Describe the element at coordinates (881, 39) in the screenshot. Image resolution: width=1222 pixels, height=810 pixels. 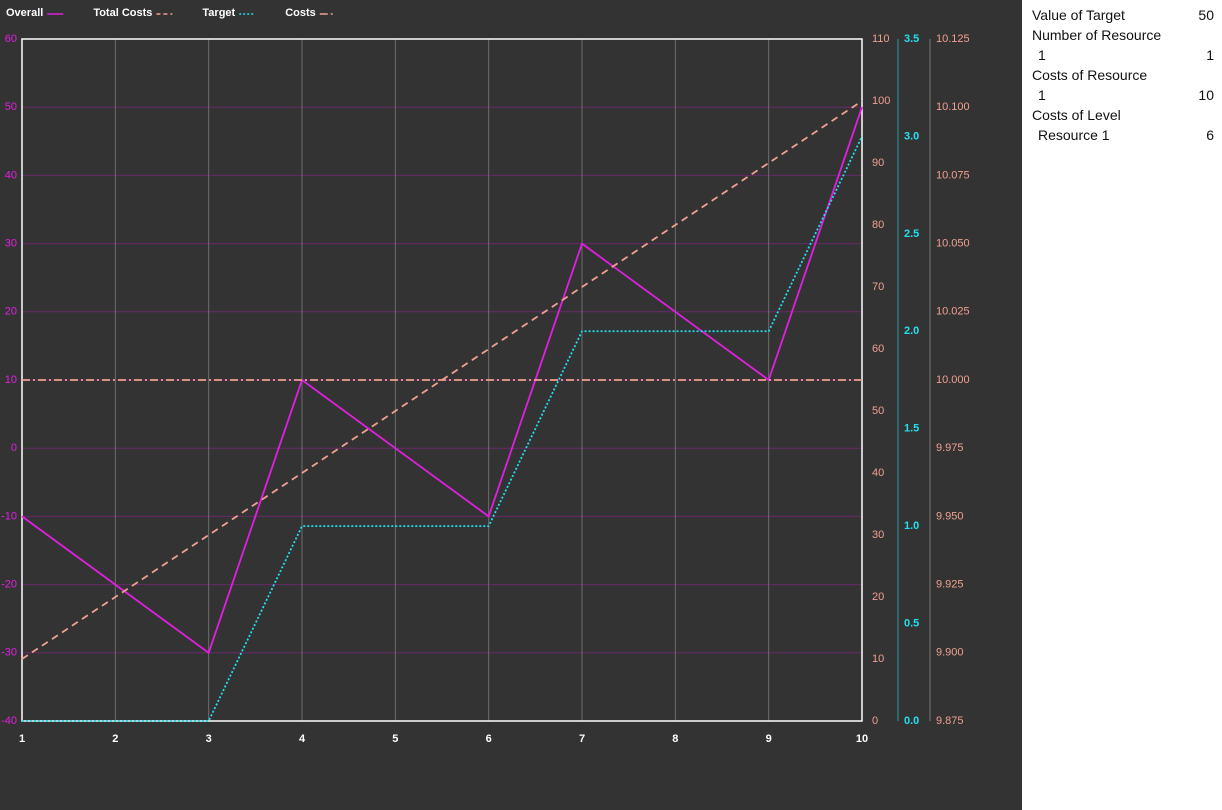
I see `y-tick-label-right1: 110` at that location.